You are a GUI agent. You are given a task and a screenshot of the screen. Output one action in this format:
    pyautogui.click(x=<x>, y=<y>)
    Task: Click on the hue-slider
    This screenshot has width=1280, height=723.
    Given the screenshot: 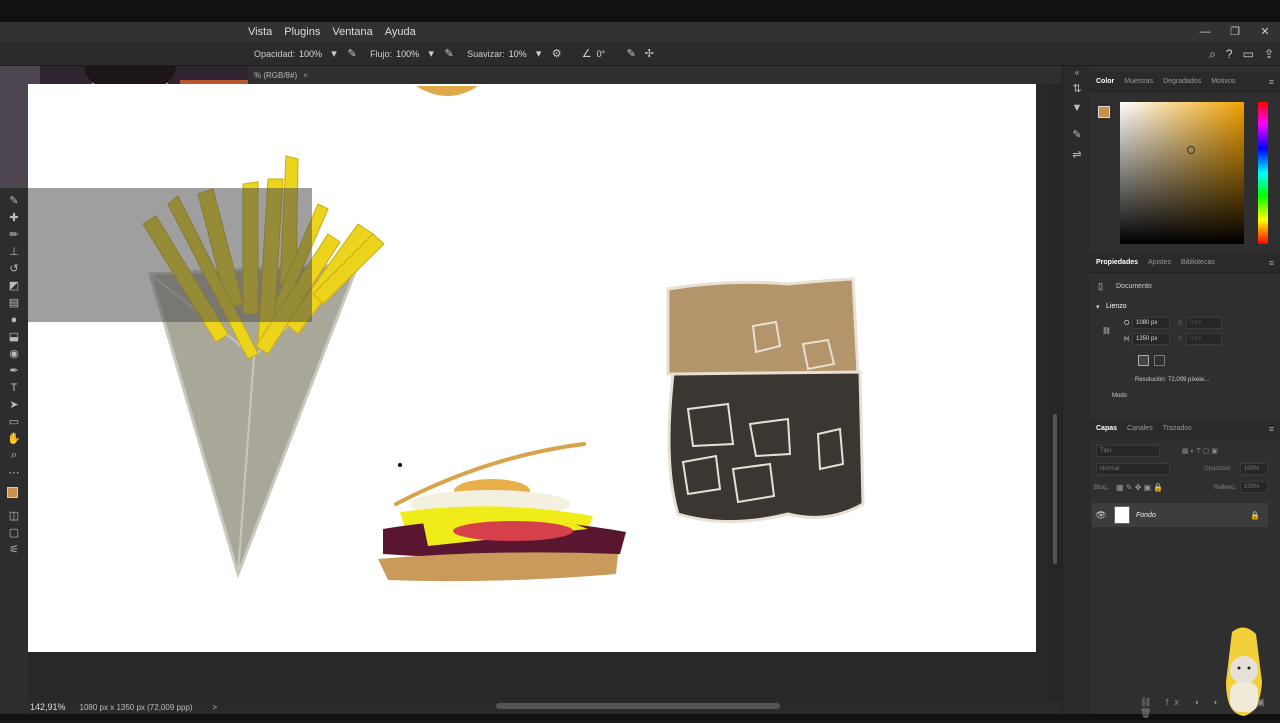 What is the action you would take?
    pyautogui.click(x=1263, y=173)
    